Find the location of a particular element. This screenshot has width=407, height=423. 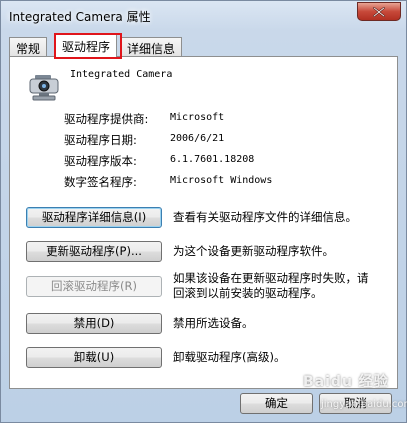

title-bar: Integrated Camera 属性 is located at coordinates (203, 16).